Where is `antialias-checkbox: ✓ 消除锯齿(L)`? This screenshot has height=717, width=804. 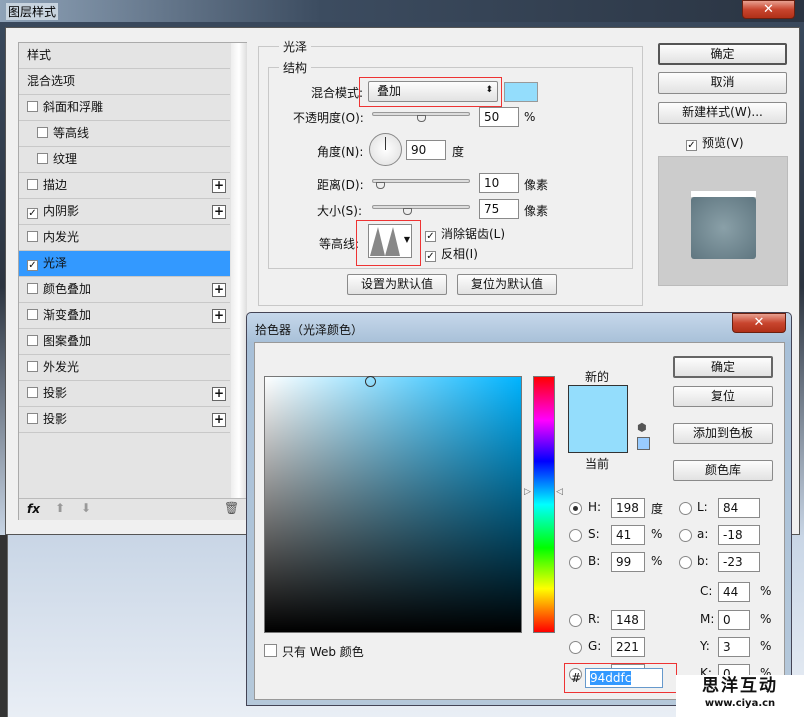 antialias-checkbox: ✓ 消除锯齿(L) is located at coordinates (465, 233).